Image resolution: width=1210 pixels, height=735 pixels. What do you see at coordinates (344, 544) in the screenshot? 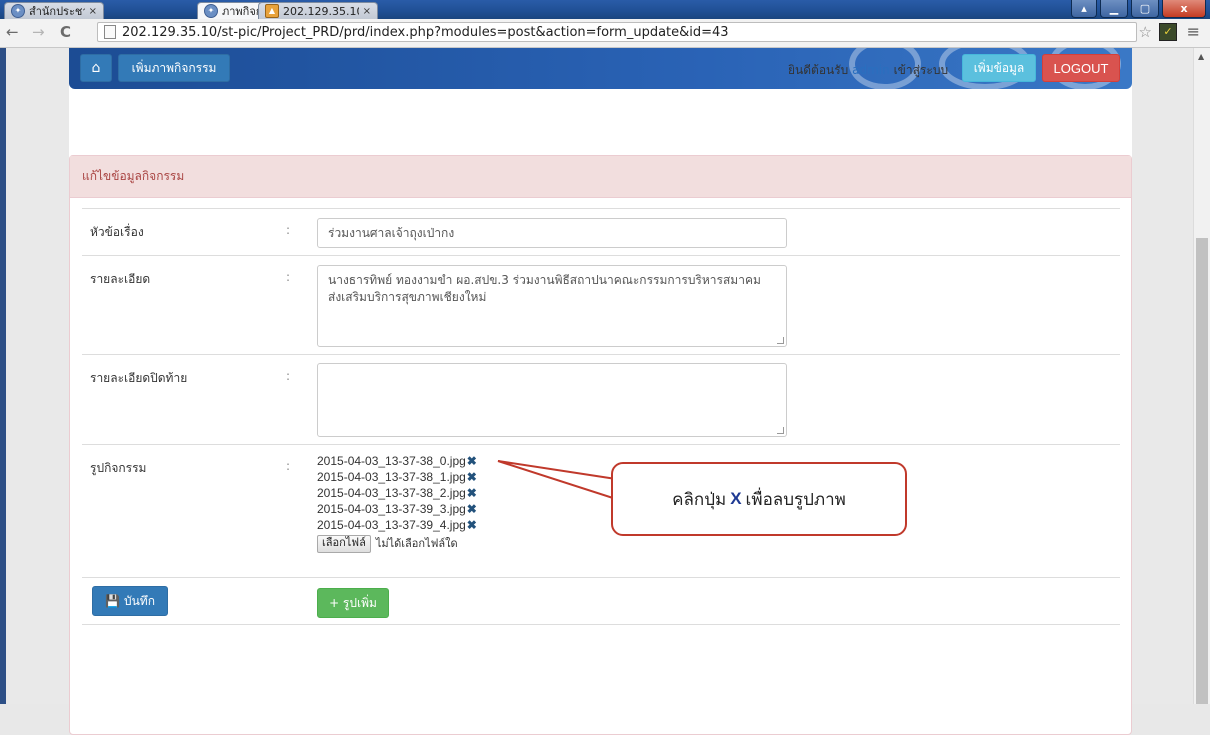
I see `choose-file-button: เลือกไฟล์` at bounding box center [344, 544].